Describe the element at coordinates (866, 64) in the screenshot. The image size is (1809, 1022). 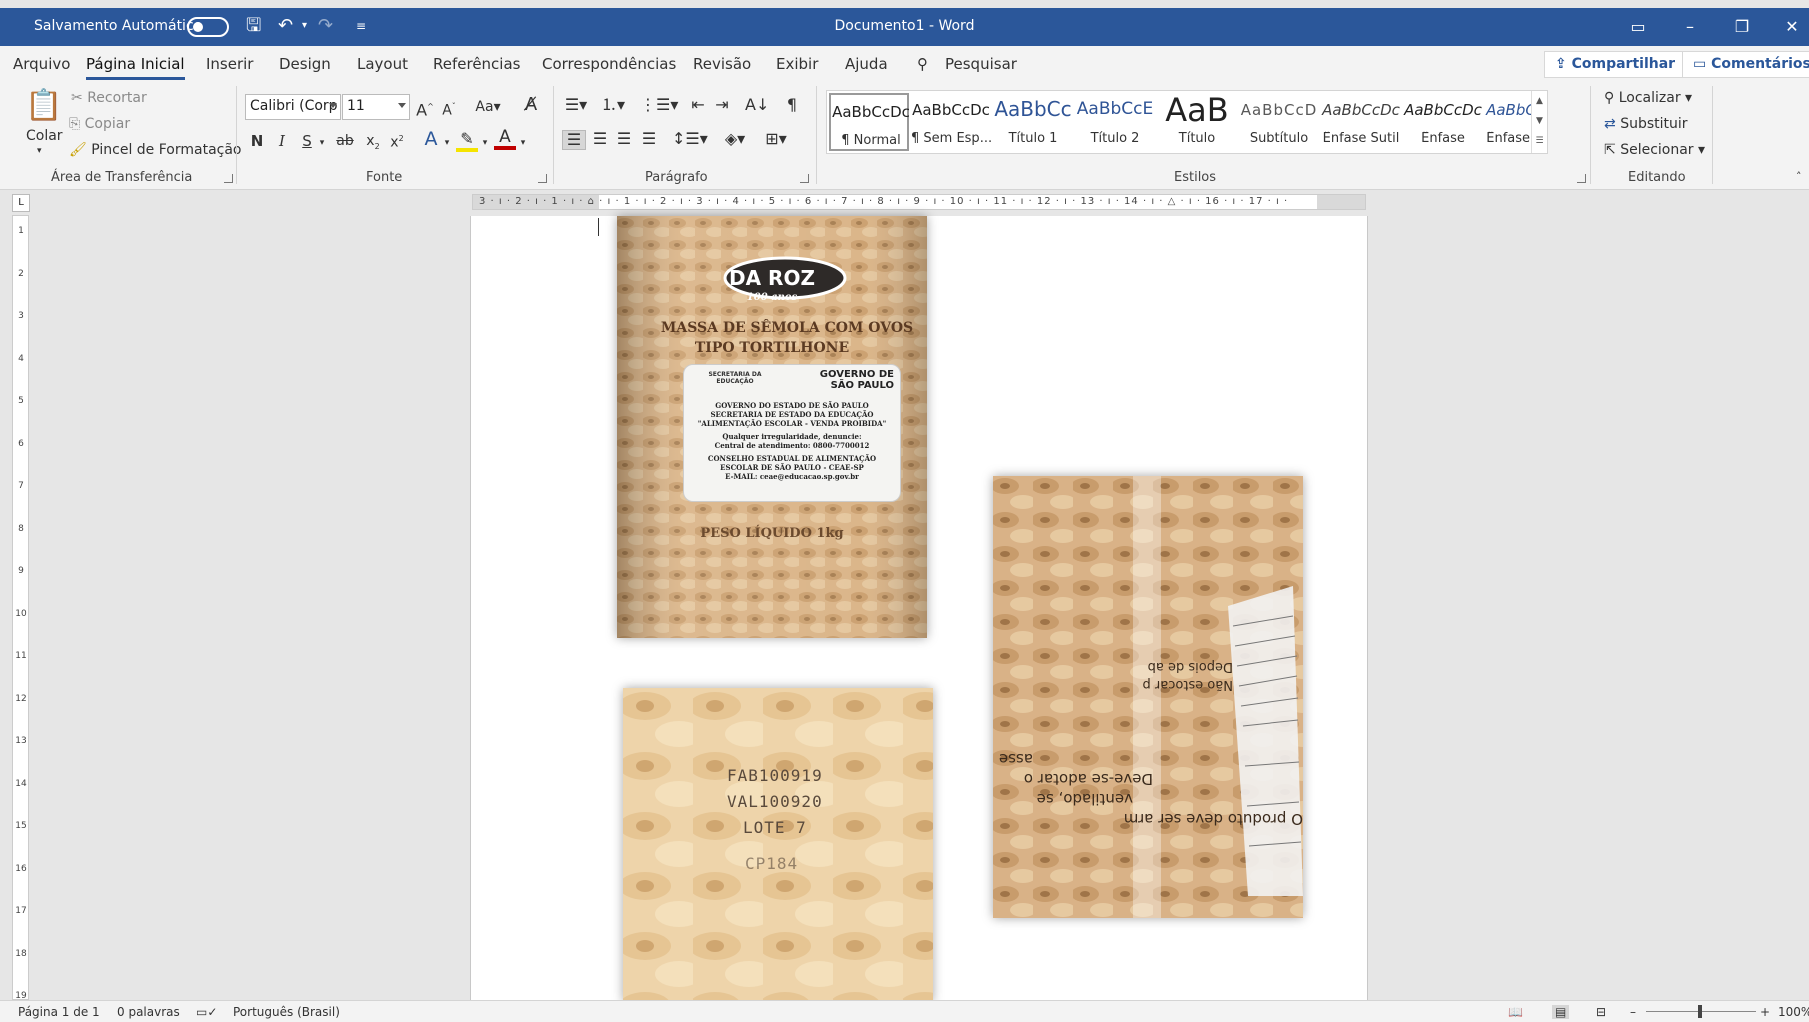
I see `tab-ajuda: Ajuda` at that location.